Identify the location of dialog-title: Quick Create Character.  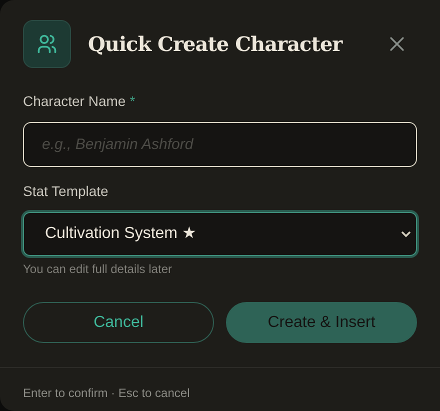
(216, 44).